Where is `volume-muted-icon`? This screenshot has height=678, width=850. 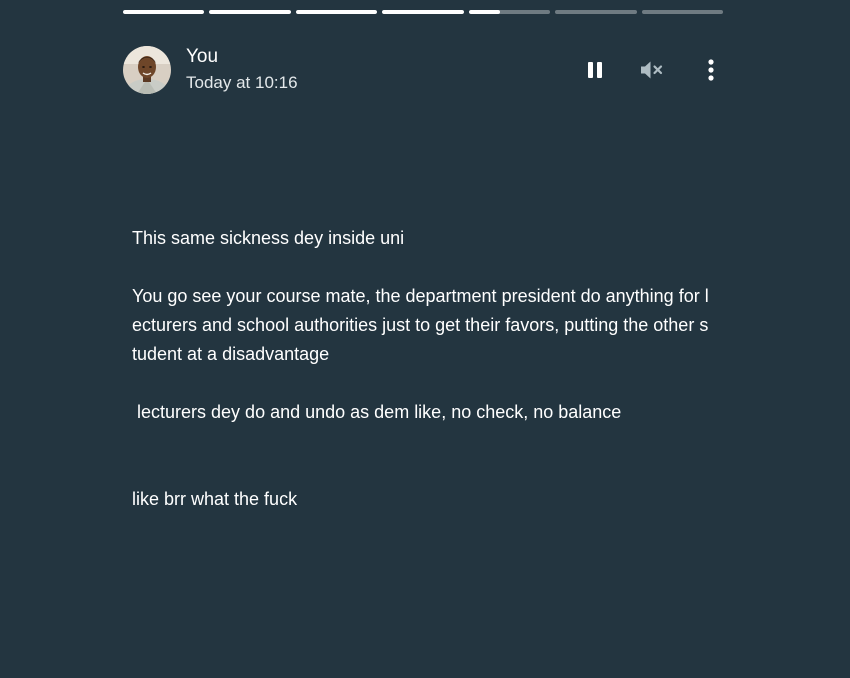
volume-muted-icon is located at coordinates (652, 70).